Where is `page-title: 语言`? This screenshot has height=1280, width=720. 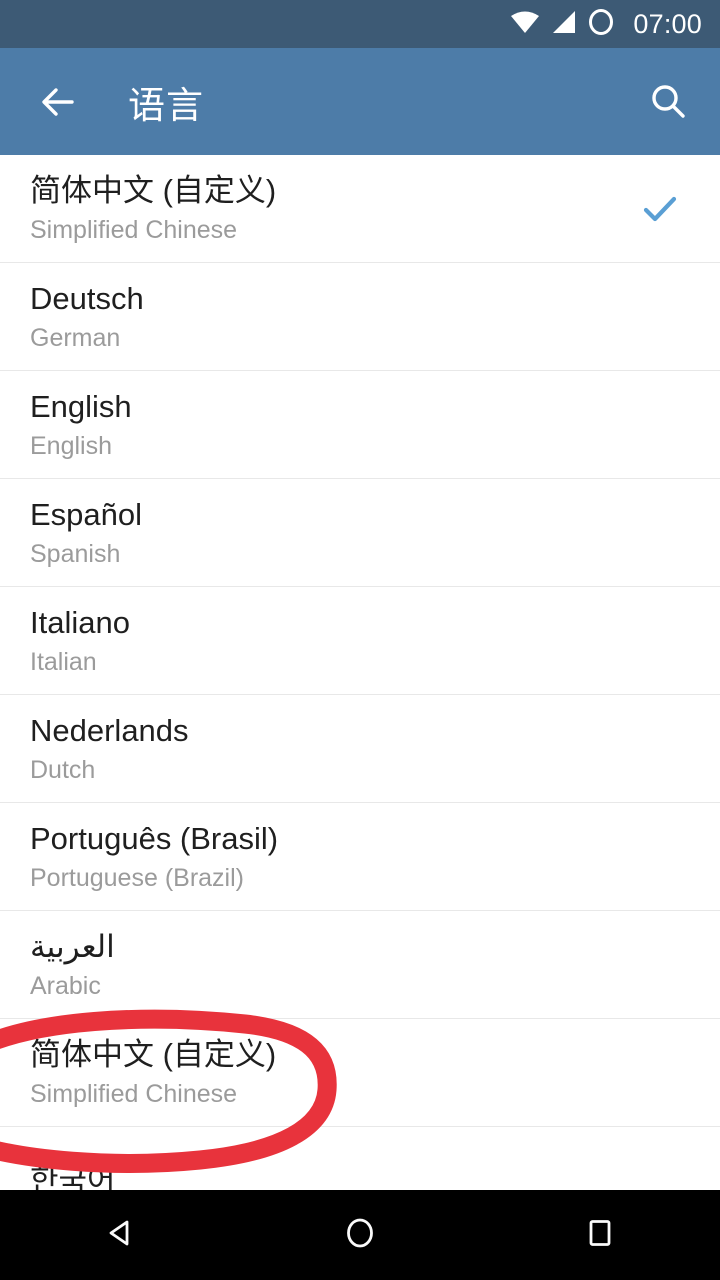
page-title: 语言 is located at coordinates (166, 105).